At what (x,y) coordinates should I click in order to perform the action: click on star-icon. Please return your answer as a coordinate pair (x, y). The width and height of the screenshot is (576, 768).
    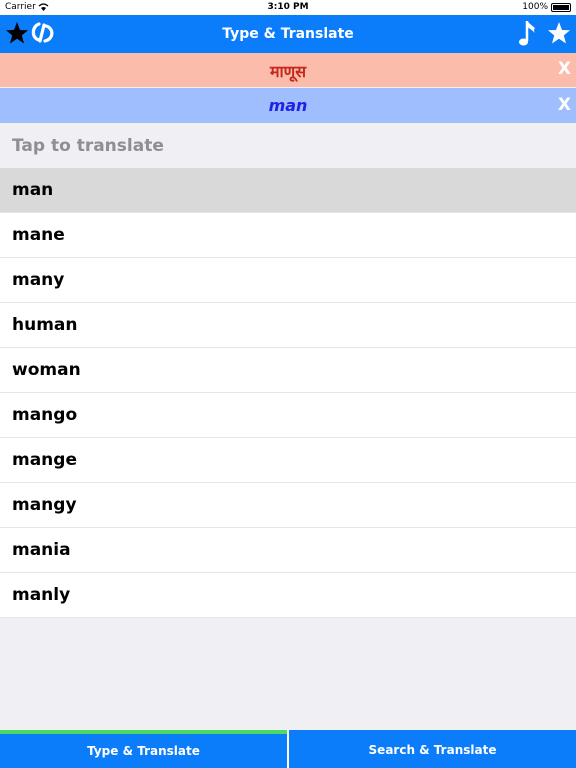
    Looking at the image, I should click on (559, 33).